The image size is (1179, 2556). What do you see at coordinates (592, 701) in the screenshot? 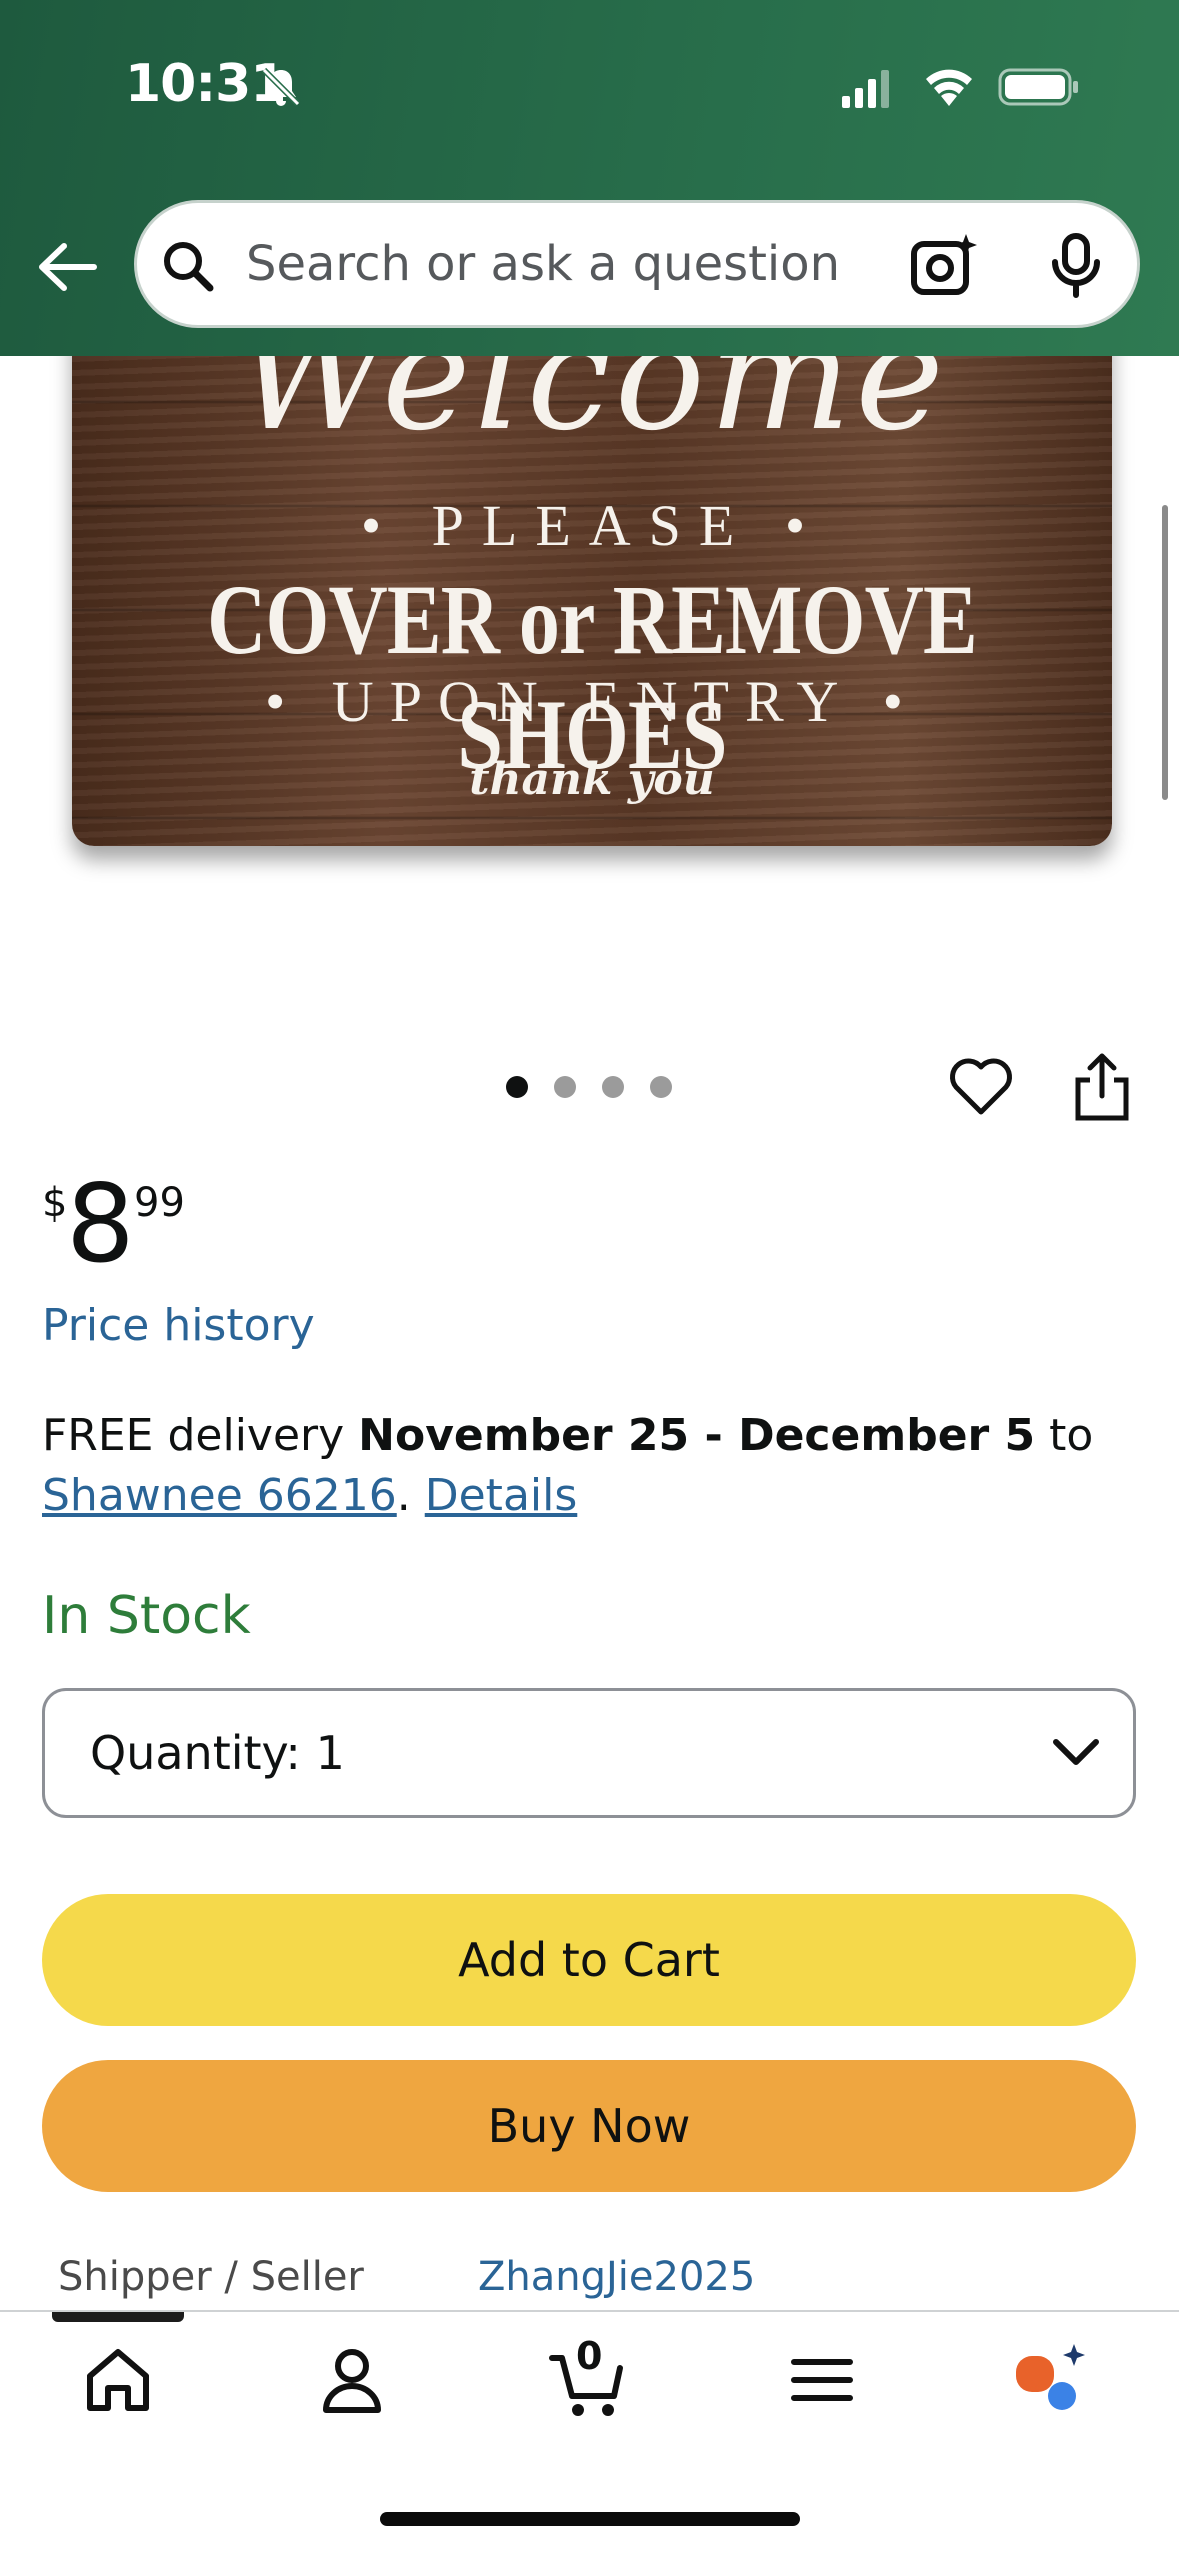
I see `sign-text-entry: • UPON ENTRY •` at bounding box center [592, 701].